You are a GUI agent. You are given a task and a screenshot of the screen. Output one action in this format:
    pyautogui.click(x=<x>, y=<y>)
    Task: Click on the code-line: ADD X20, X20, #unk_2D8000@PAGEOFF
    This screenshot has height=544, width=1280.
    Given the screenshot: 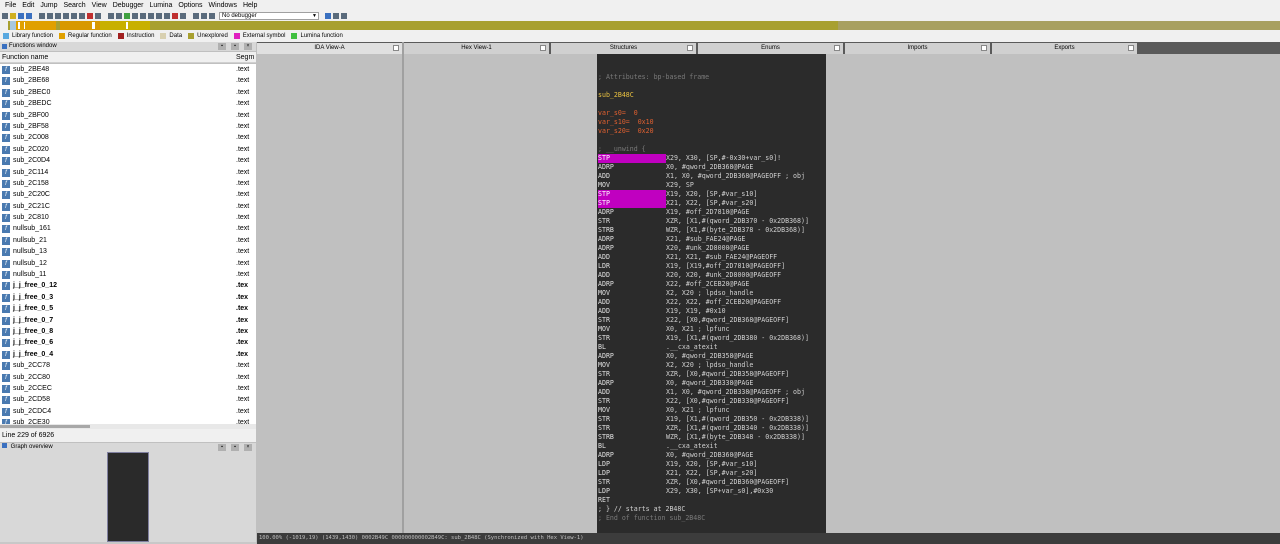 What is the action you would take?
    pyautogui.click(x=689, y=275)
    